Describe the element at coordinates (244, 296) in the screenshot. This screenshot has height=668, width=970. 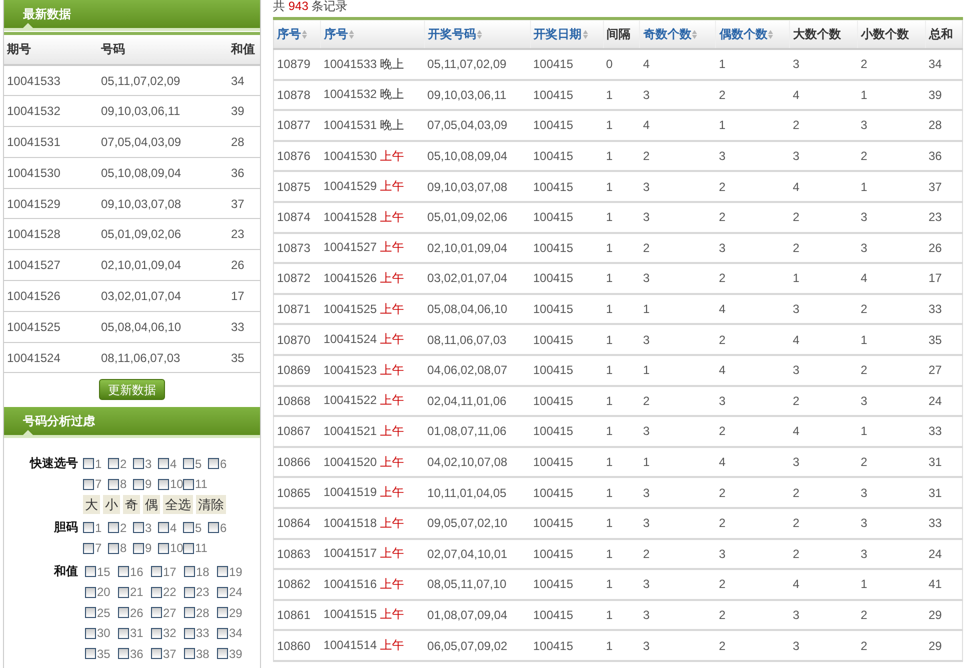
I see `table-cell: 17` at that location.